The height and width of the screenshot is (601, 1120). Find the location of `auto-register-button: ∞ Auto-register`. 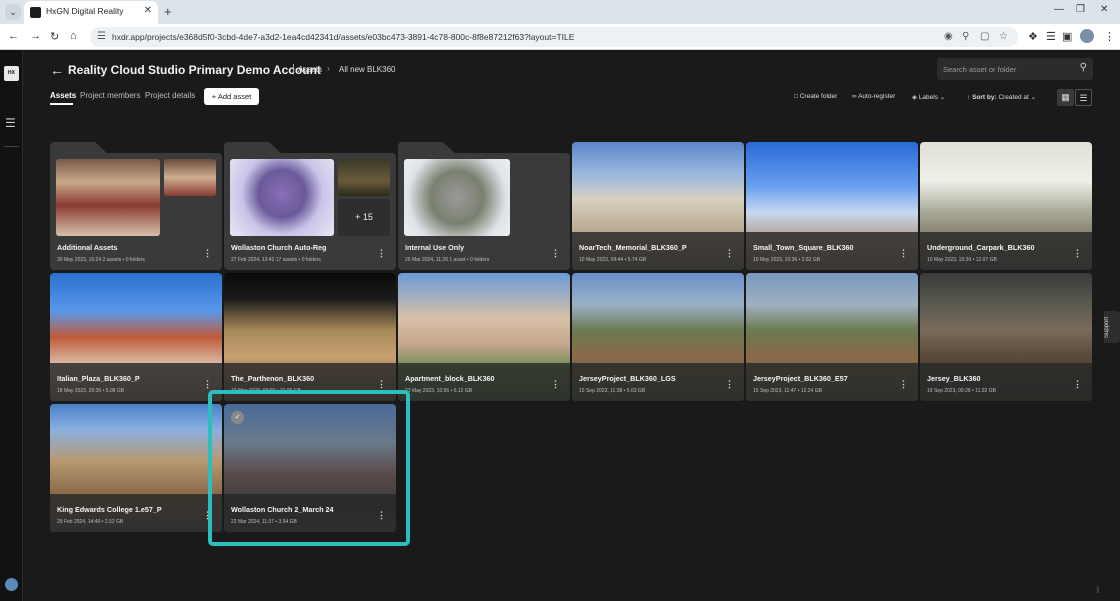

auto-register-button: ∞ Auto-register is located at coordinates (873, 96).